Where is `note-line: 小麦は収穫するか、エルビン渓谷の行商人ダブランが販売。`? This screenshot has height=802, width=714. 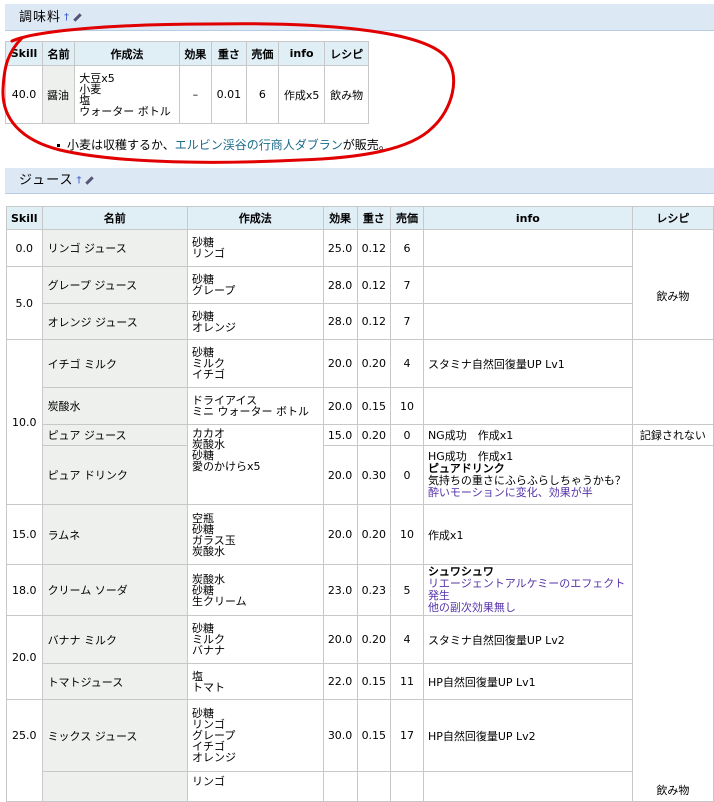
note-line: 小麦は収穫するか、エルビン渓谷の行商人ダブランが販売。 is located at coordinates (224, 144).